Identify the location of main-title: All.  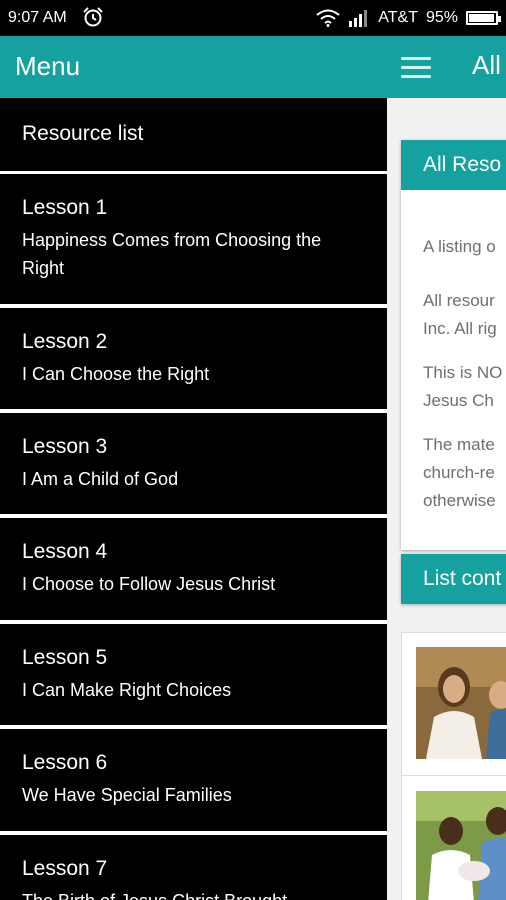
(486, 65).